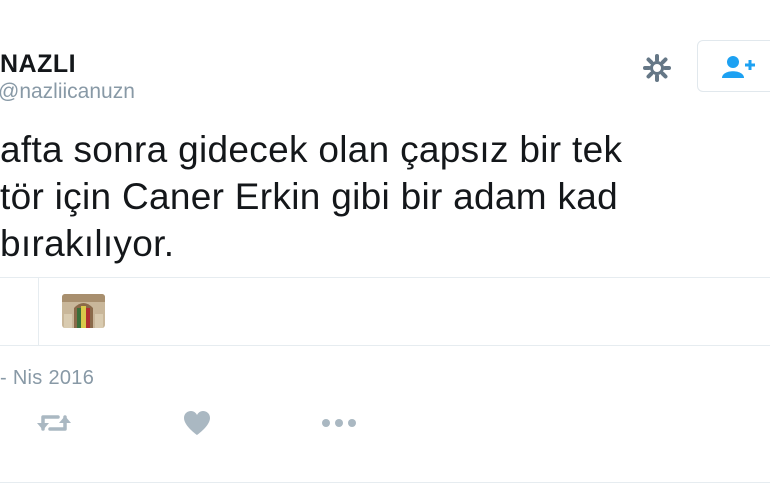  I want to click on tweet-text-line: tör için Caner Erkin gibi bir adam kad, so click(309, 196).